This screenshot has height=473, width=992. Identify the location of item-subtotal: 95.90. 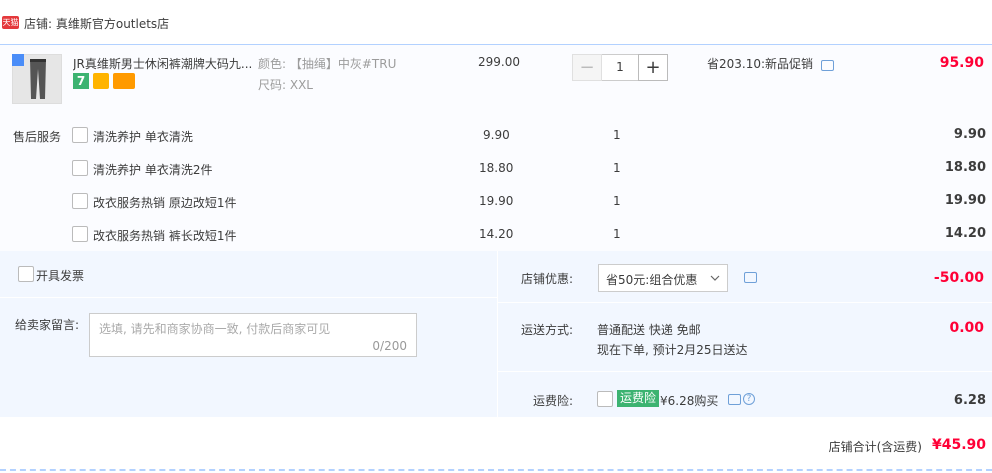
(961, 63).